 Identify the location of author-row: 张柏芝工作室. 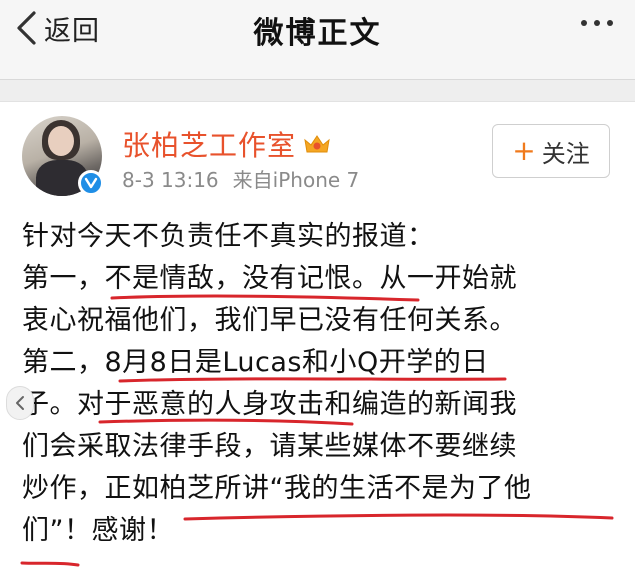
(227, 144).